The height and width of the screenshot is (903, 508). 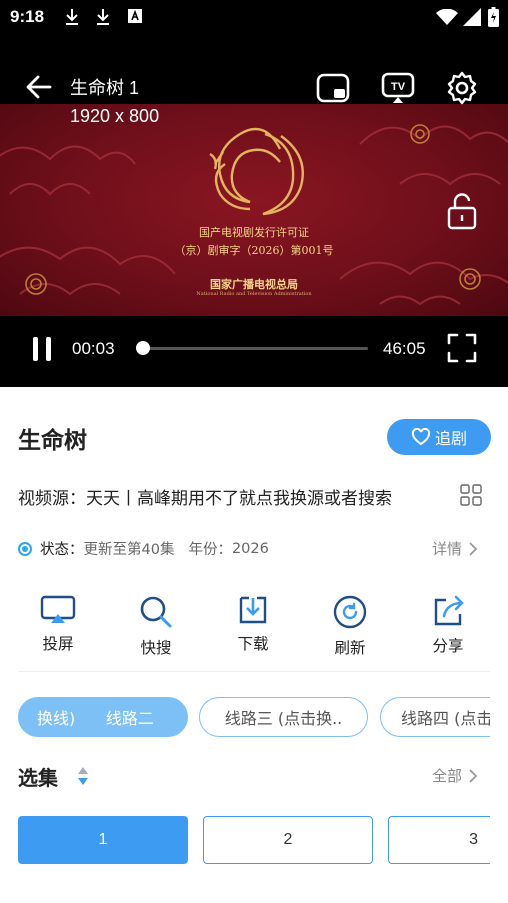 What do you see at coordinates (156, 648) in the screenshot?
I see `quick-search-label: 快搜` at bounding box center [156, 648].